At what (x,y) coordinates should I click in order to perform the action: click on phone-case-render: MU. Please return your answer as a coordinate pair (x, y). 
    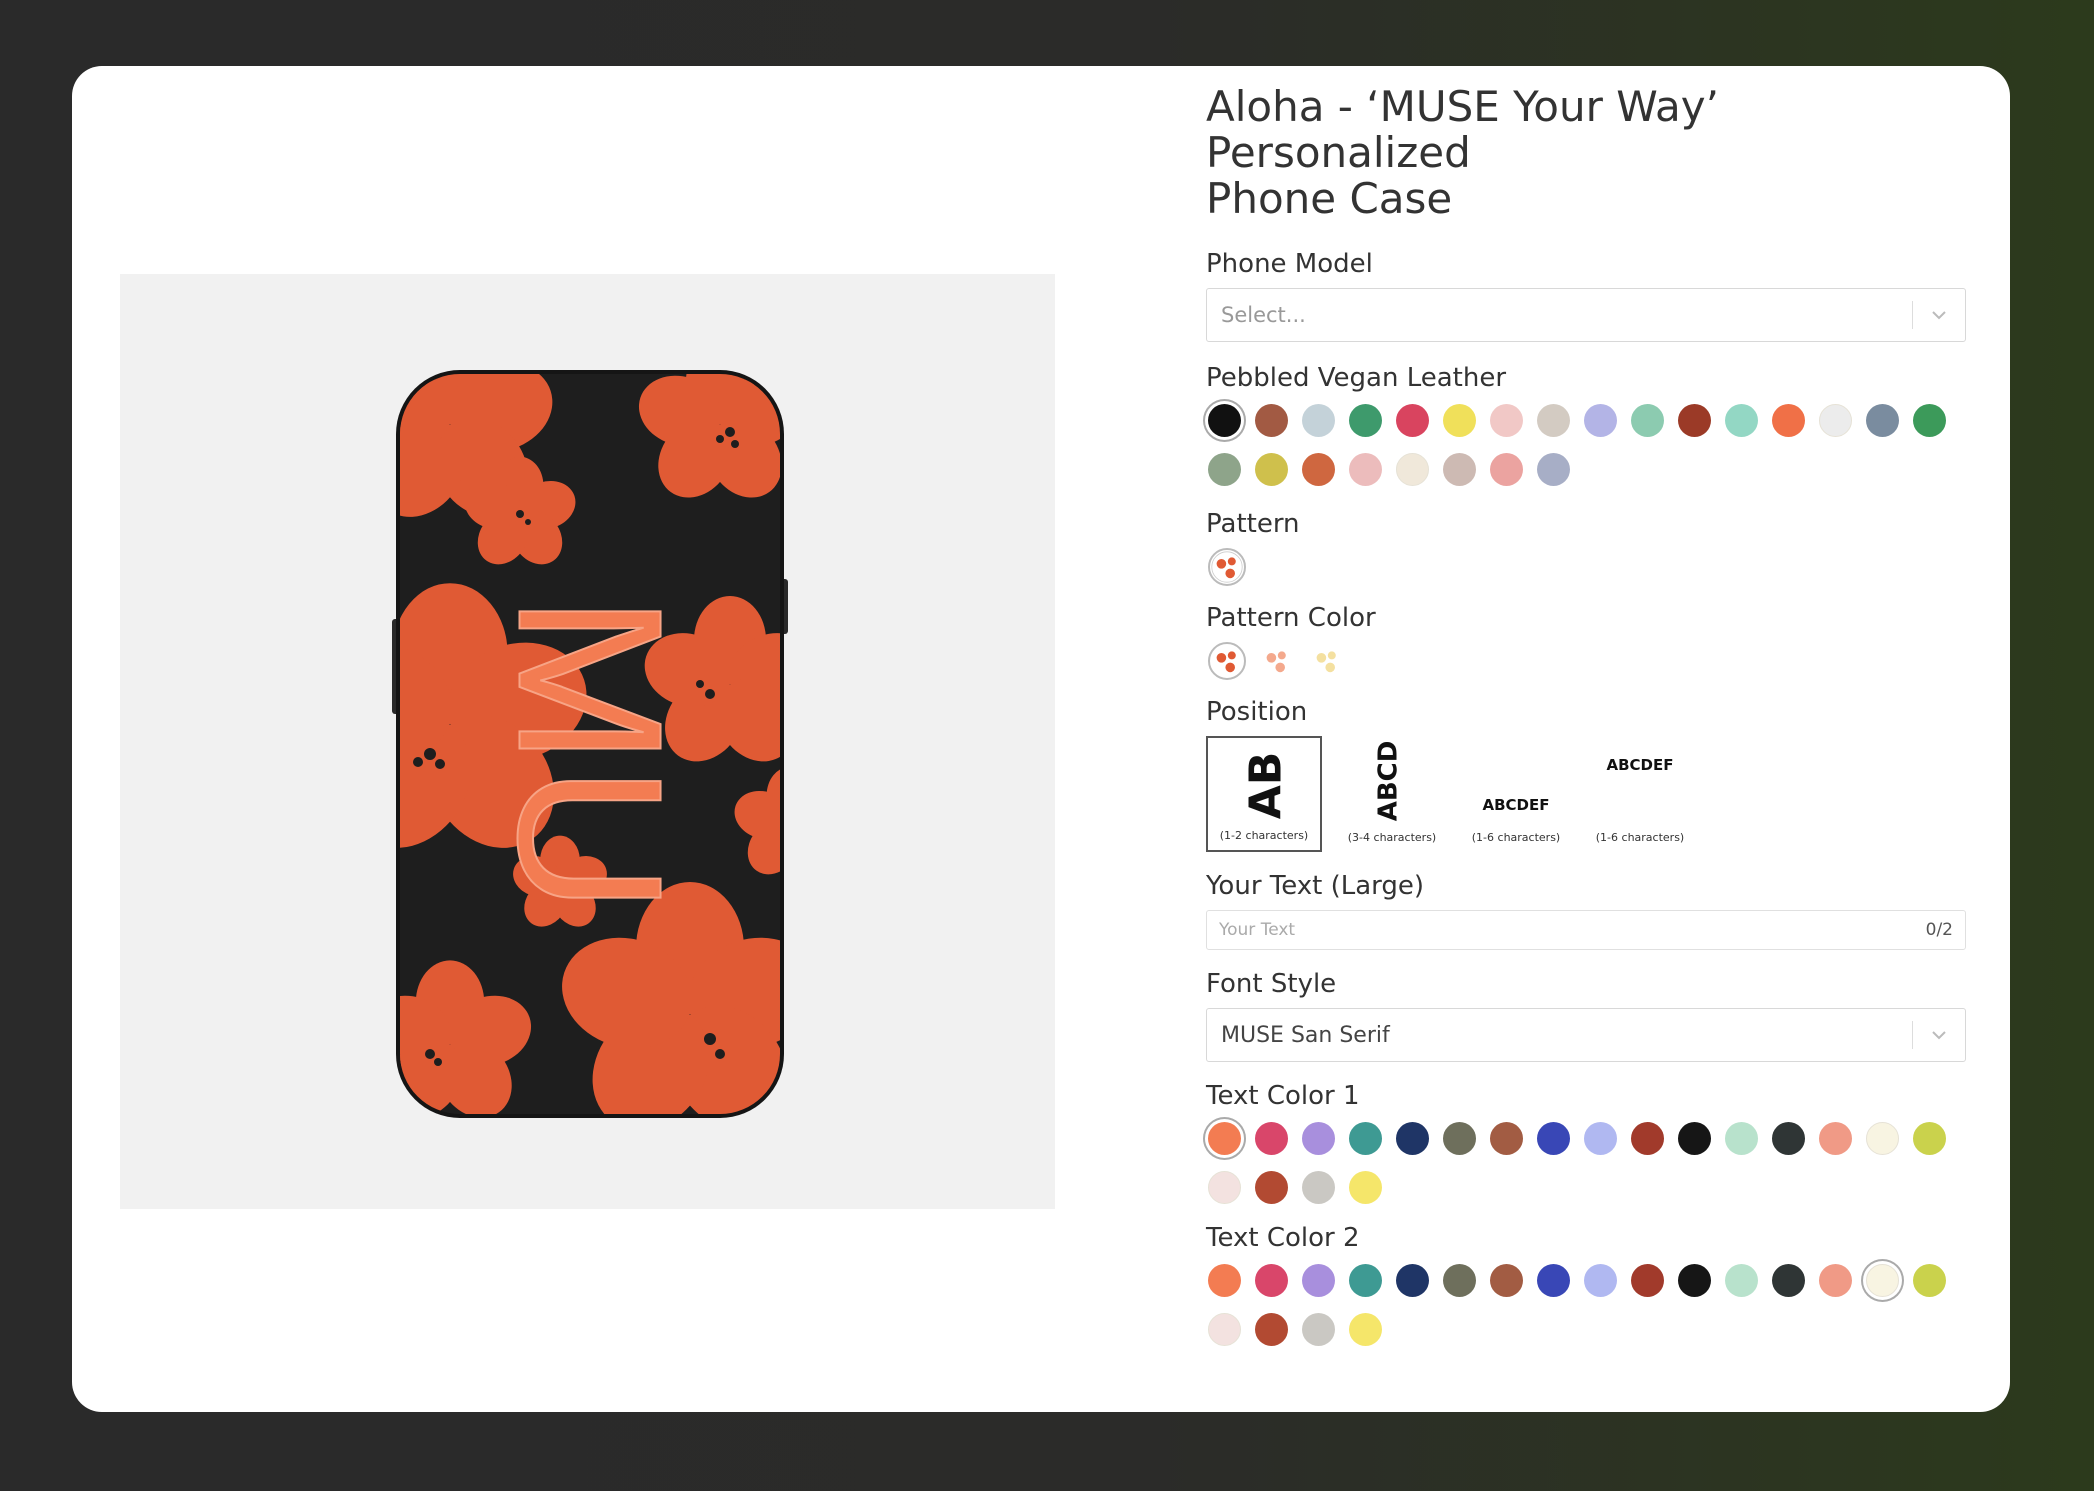
    Looking at the image, I should click on (590, 744).